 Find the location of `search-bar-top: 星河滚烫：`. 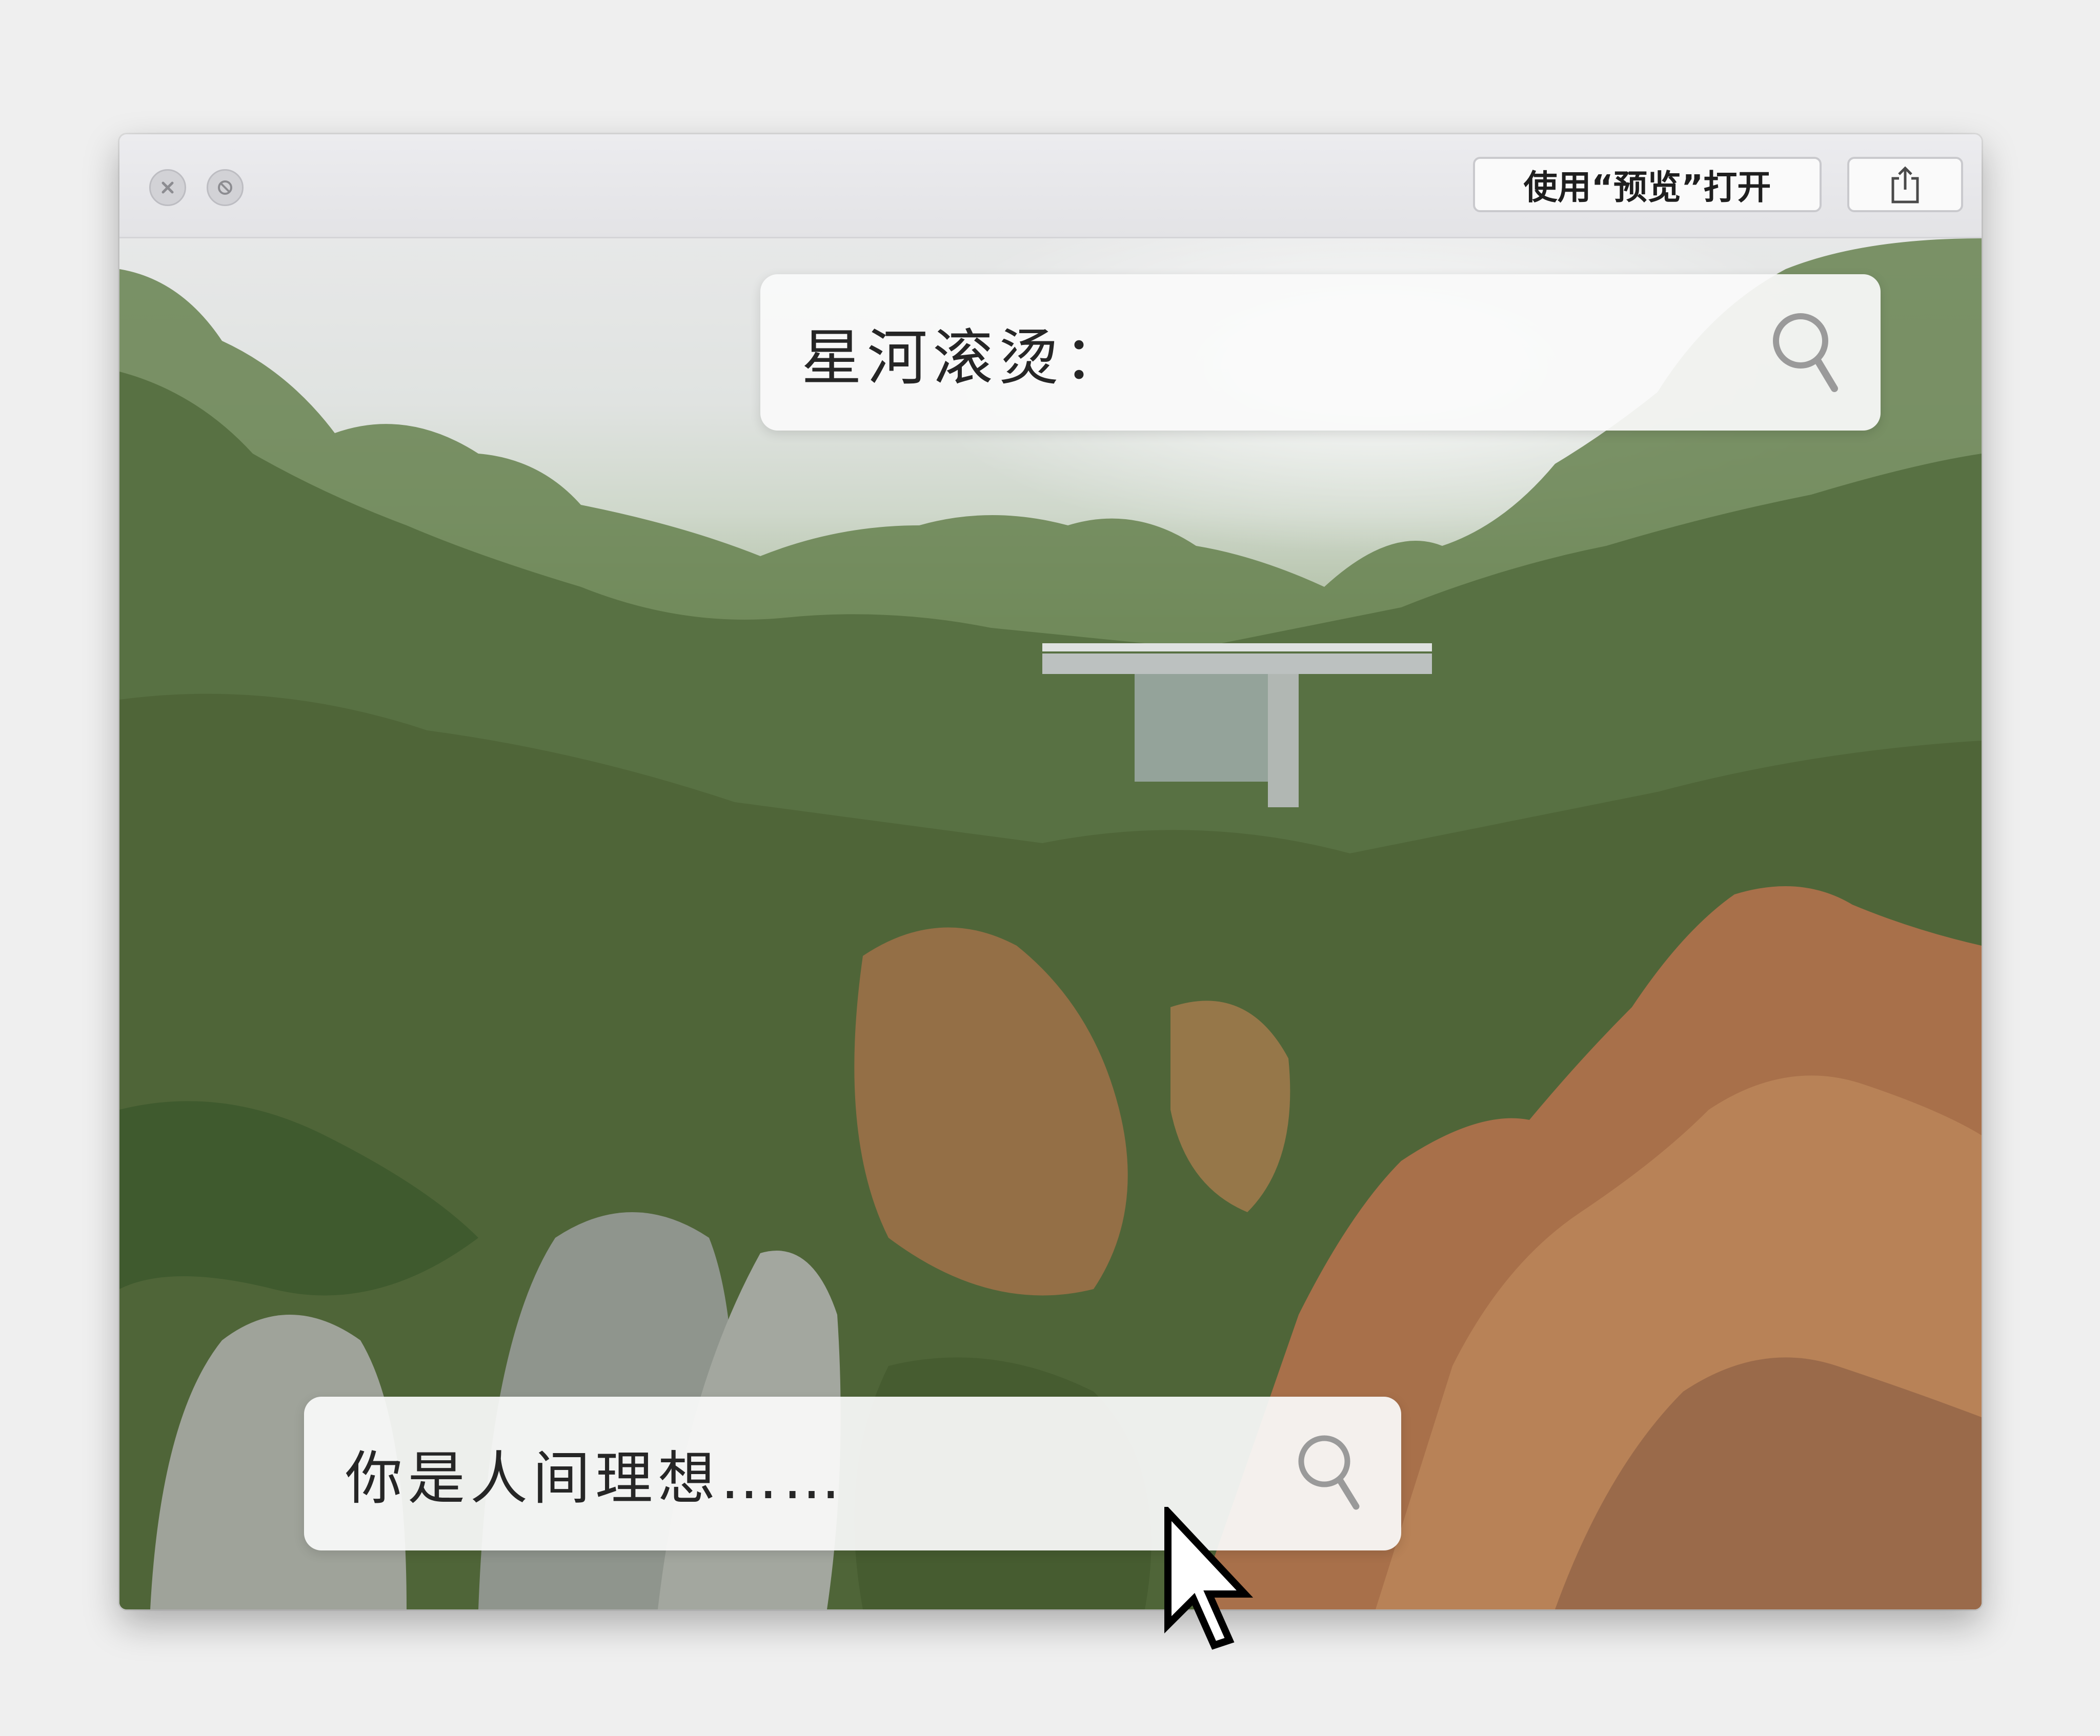

search-bar-top: 星河滚烫： is located at coordinates (1320, 352).